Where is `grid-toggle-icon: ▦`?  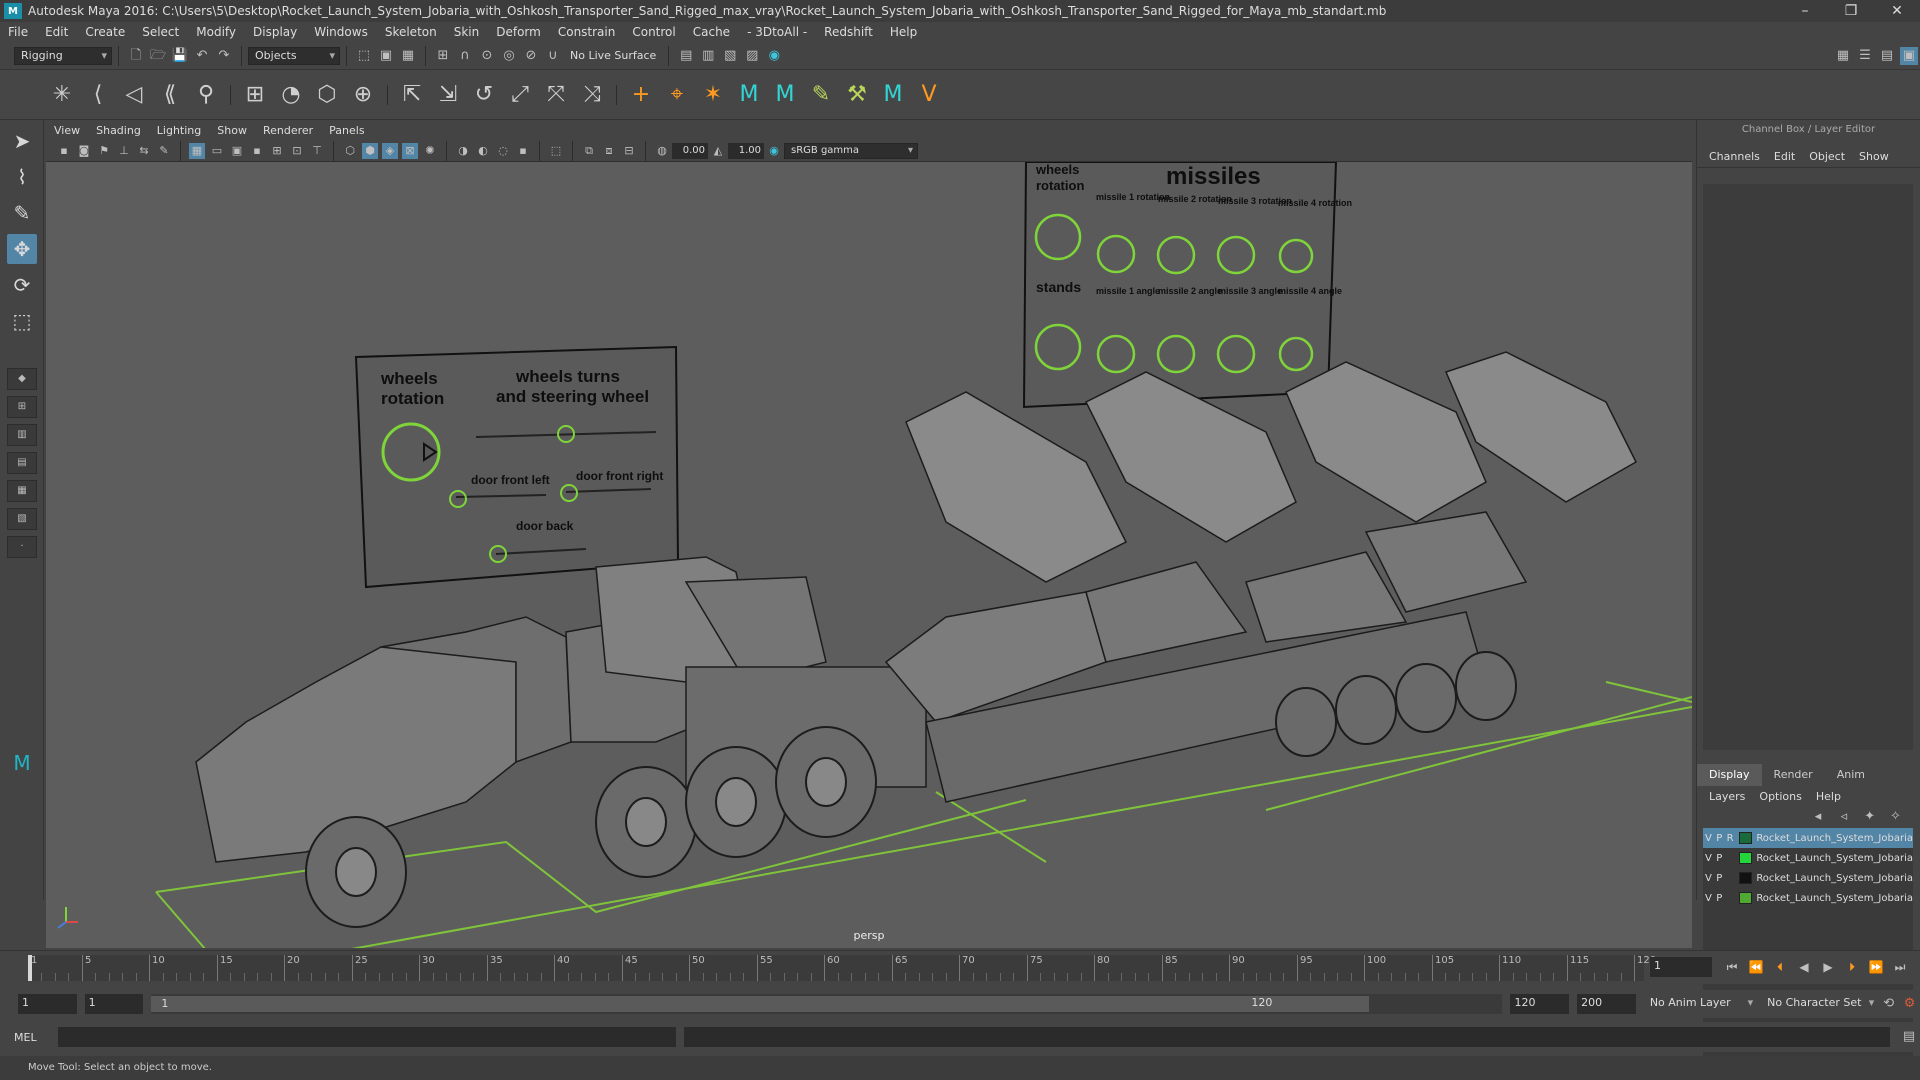
grid-toggle-icon: ▦ is located at coordinates (197, 150).